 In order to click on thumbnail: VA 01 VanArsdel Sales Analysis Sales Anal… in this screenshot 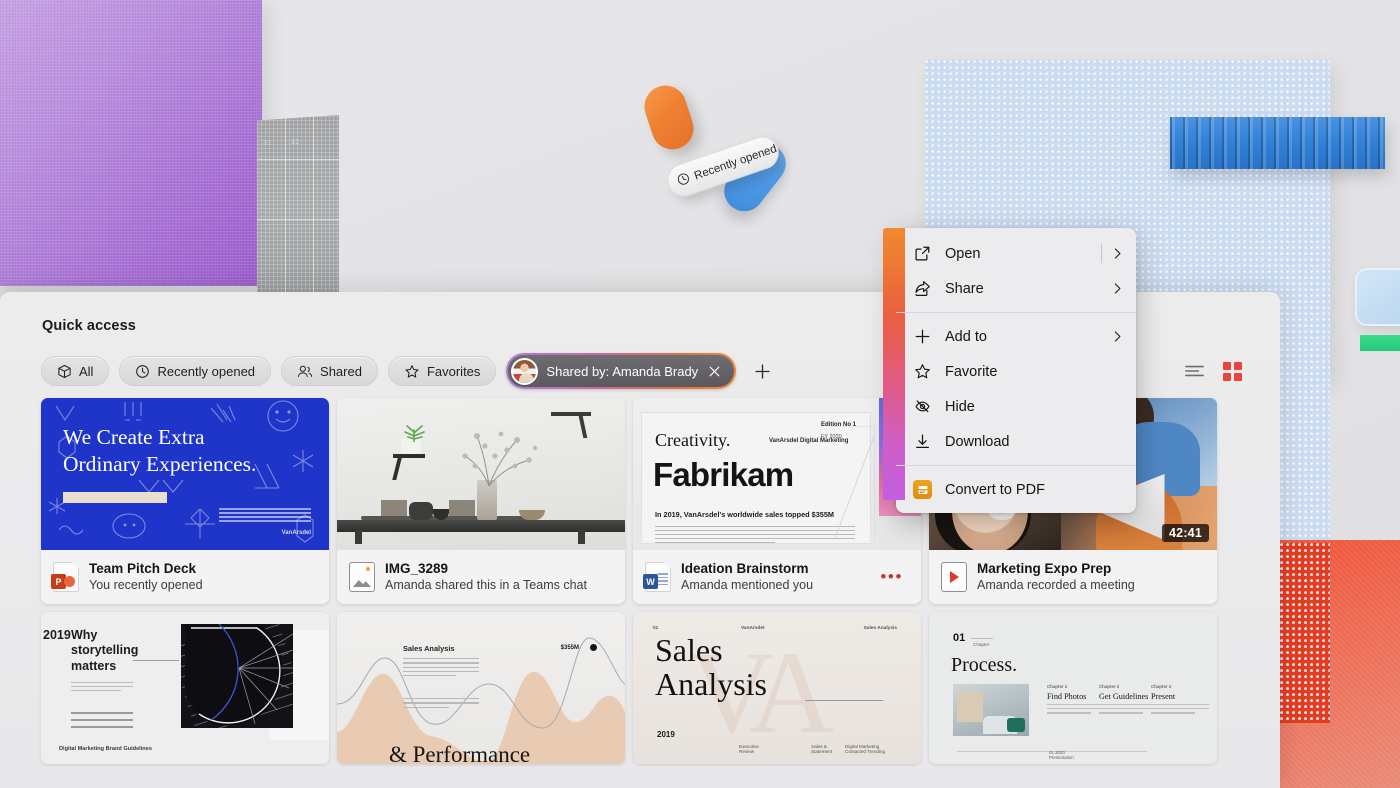, I will do `click(777, 688)`.